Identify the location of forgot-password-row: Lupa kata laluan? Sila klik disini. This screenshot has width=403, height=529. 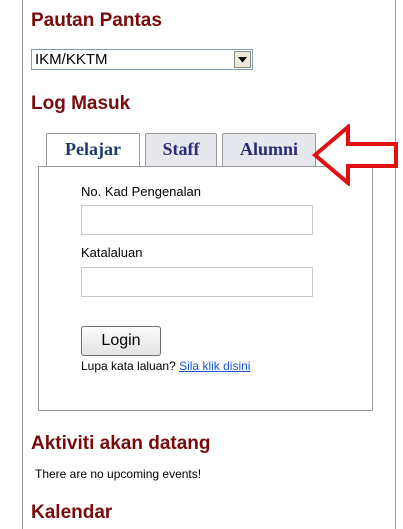
(165, 366).